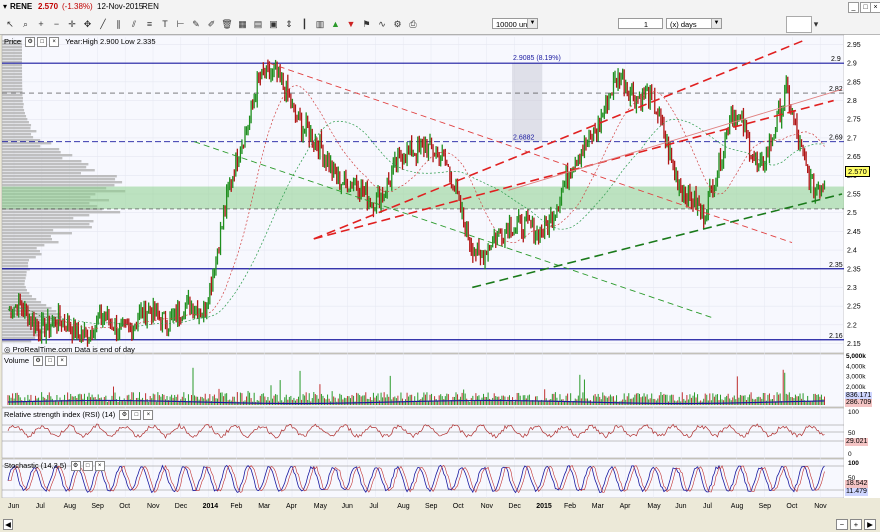 Image resolution: width=880 pixels, height=532 pixels. I want to click on zoom-in-button: +, so click(856, 524).